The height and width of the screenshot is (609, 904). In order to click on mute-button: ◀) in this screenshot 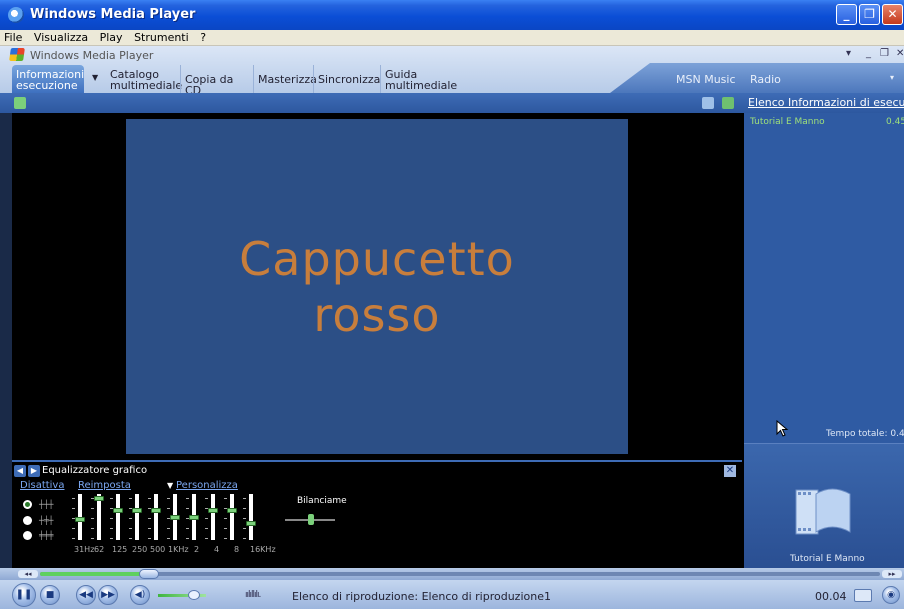, I will do `click(140, 595)`.